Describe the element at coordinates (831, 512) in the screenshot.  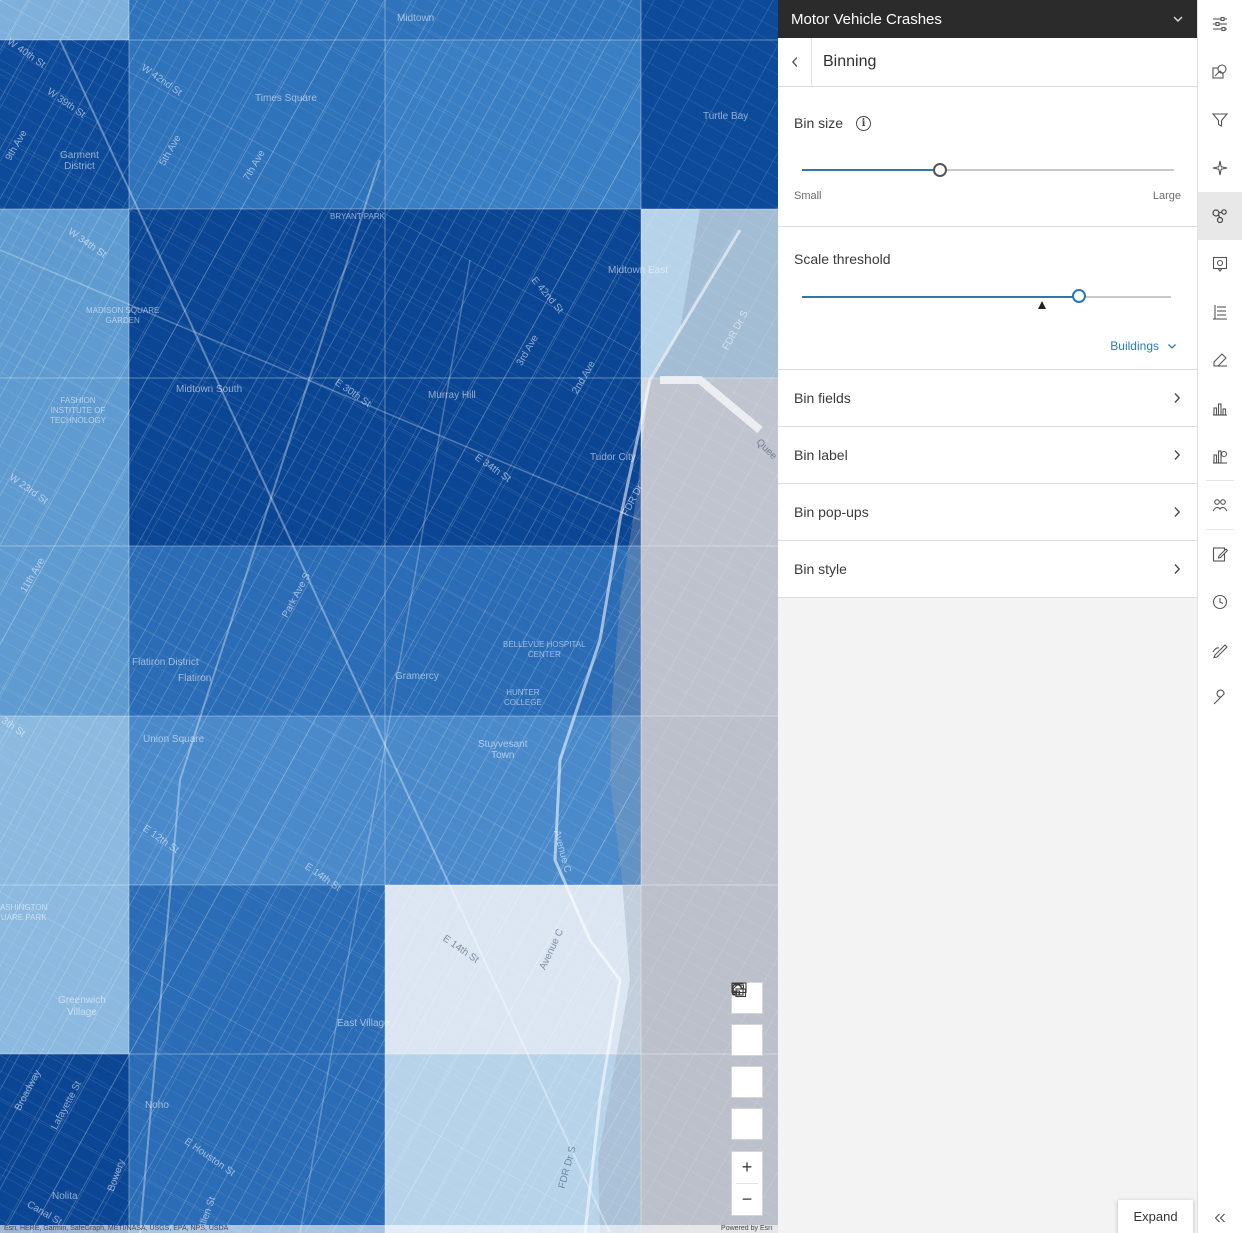
I see `bin-popups-label: Bin pop-ups` at that location.